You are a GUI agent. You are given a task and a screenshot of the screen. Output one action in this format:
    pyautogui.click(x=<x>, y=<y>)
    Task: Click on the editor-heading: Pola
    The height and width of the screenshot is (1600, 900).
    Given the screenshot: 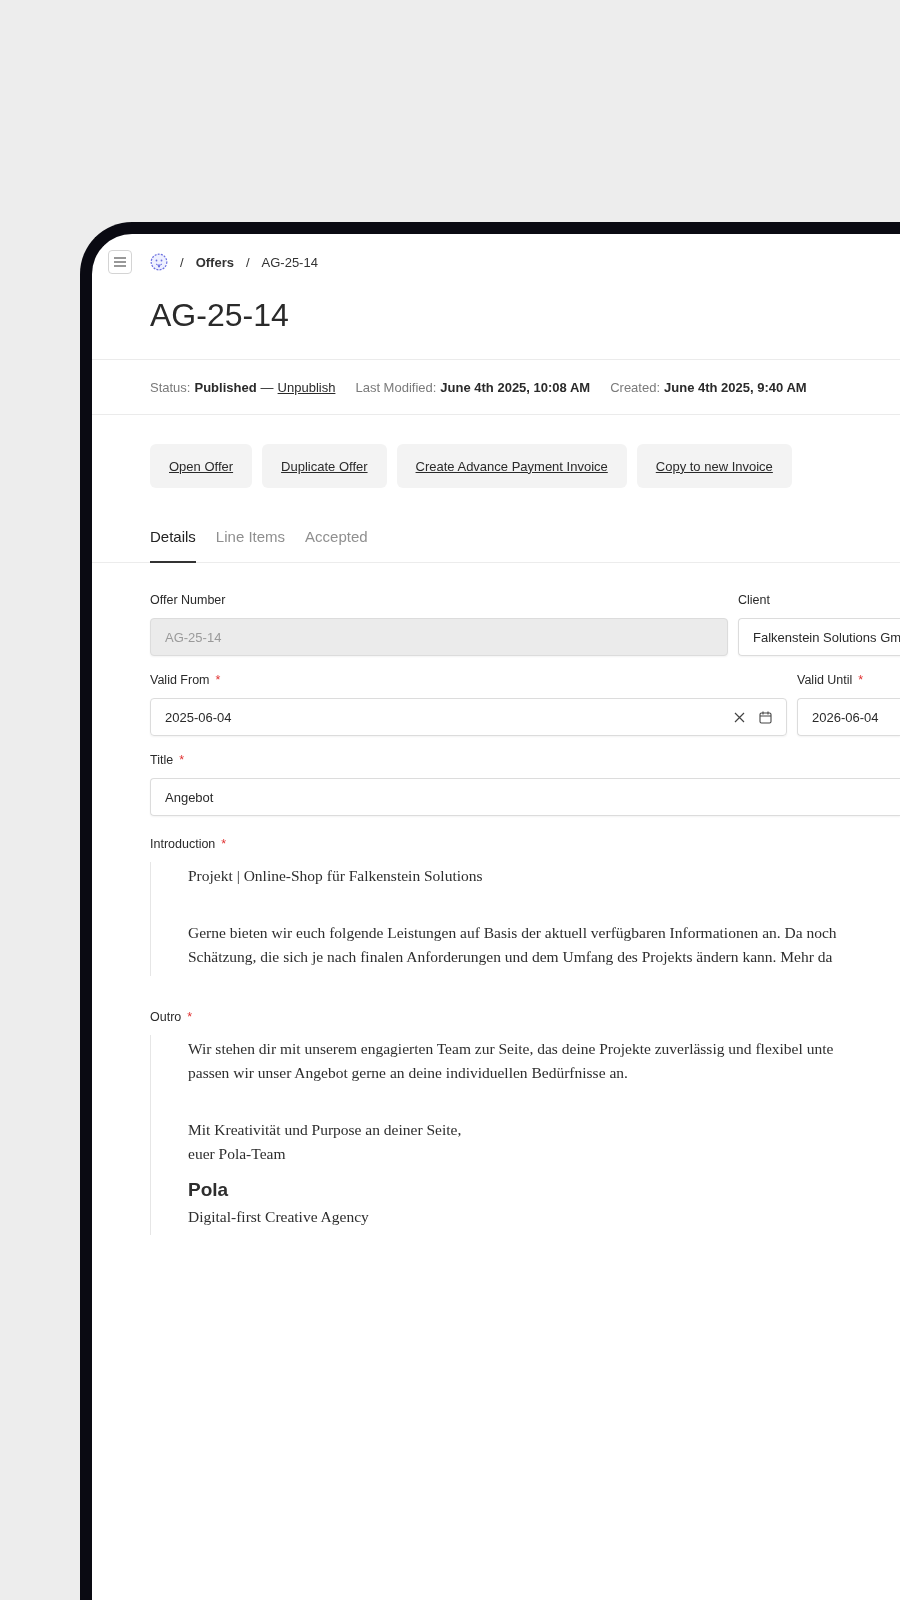 What is the action you would take?
    pyautogui.click(x=209, y=1189)
    